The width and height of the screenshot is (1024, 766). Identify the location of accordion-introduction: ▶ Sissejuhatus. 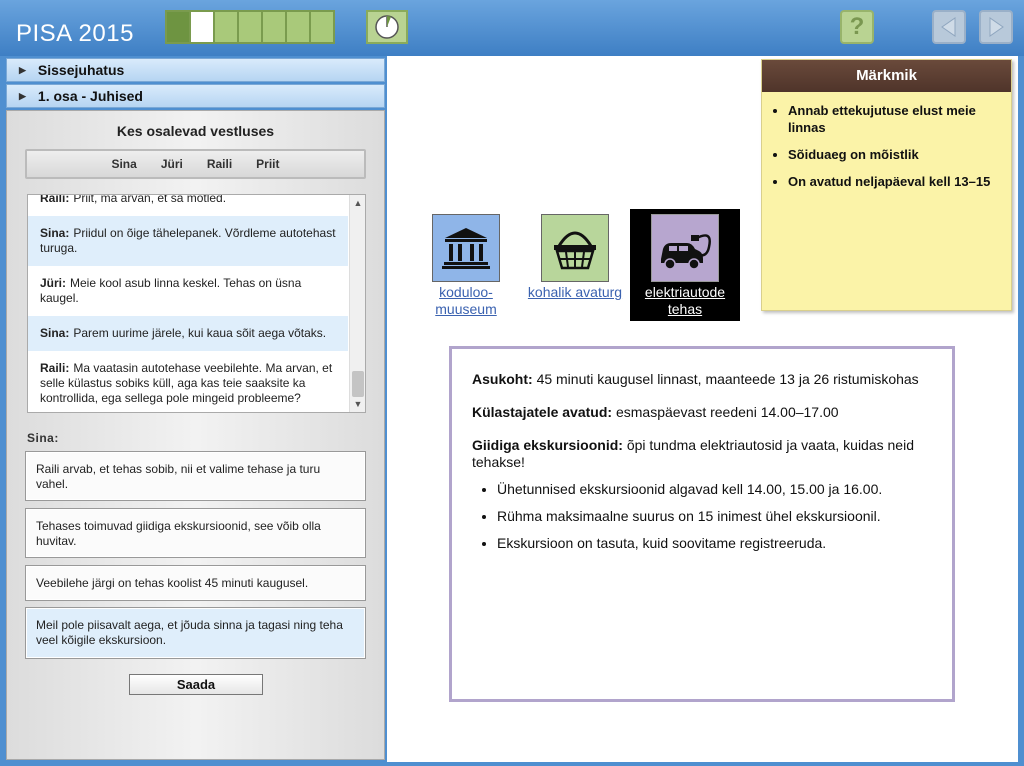
(195, 70).